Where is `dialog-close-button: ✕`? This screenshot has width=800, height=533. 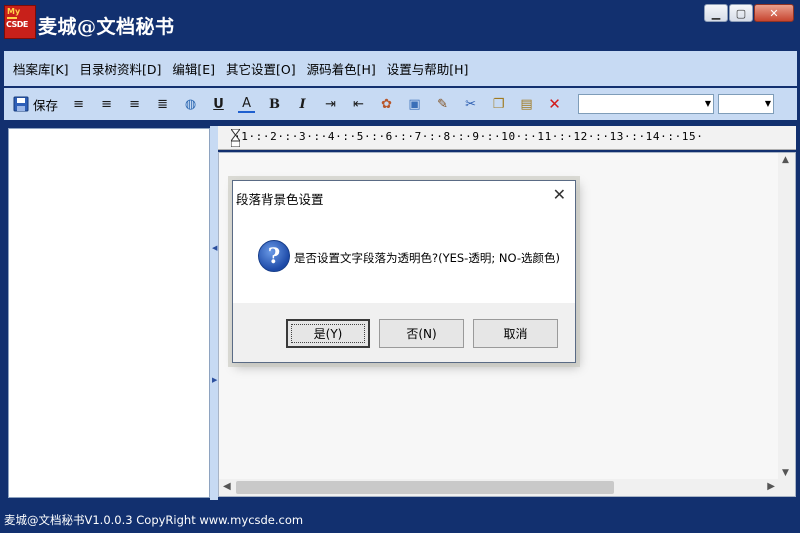 dialog-close-button: ✕ is located at coordinates (559, 194).